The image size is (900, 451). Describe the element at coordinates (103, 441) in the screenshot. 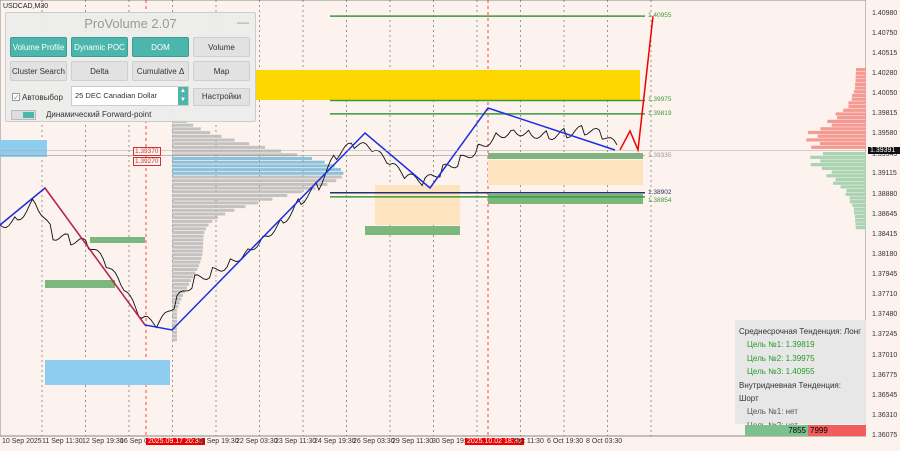

I see `time-tick: 12 Sep 19:30` at that location.